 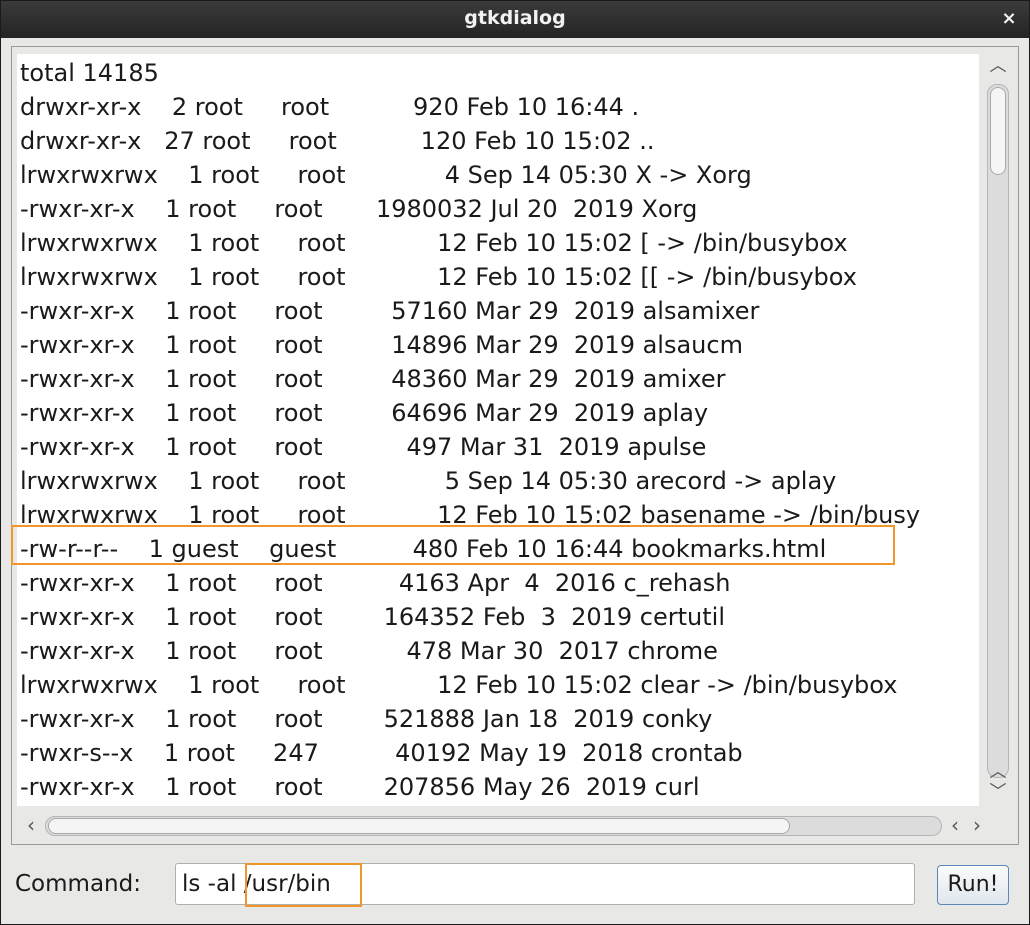 What do you see at coordinates (998, 792) in the screenshot?
I see `scroll-down-arrow-icon: ﹀` at bounding box center [998, 792].